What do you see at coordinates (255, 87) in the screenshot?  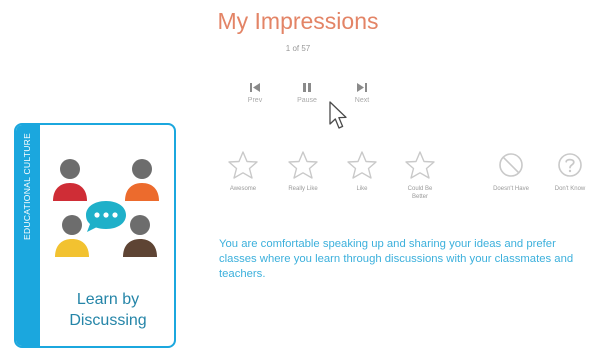 I see `skip-back-icon` at bounding box center [255, 87].